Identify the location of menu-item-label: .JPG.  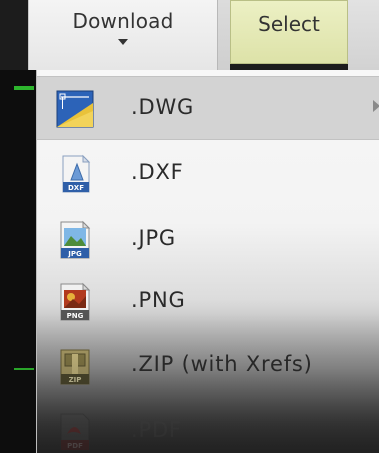
(154, 238).